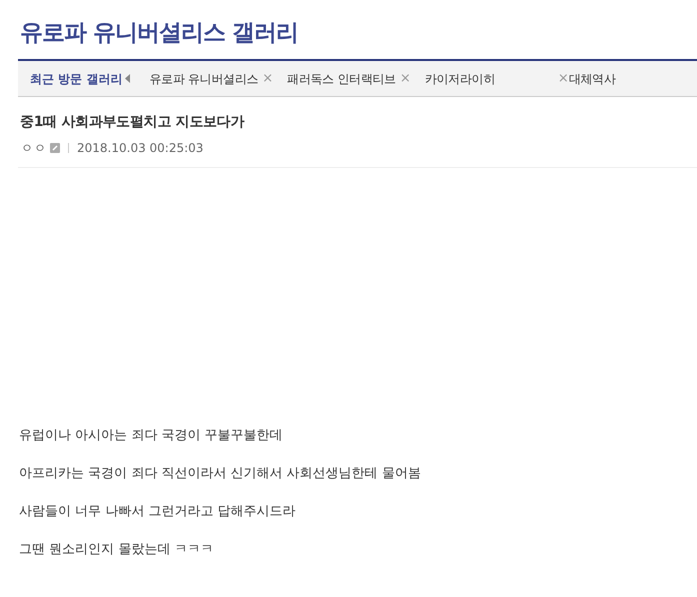 This screenshot has height=597, width=697. Describe the element at coordinates (55, 148) in the screenshot. I see `user-badge-icon` at that location.